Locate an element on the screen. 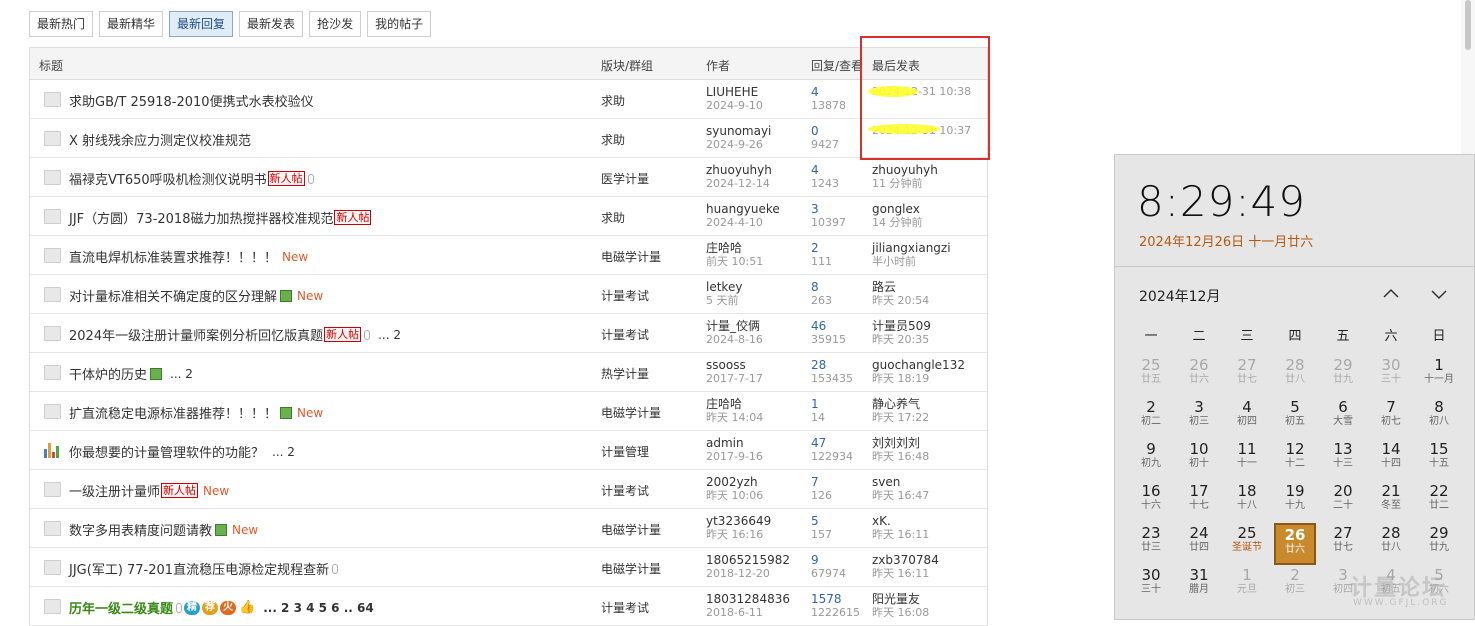 Image resolution: width=1475 pixels, height=626 pixels. author-name: huangyueke is located at coordinates (743, 209).